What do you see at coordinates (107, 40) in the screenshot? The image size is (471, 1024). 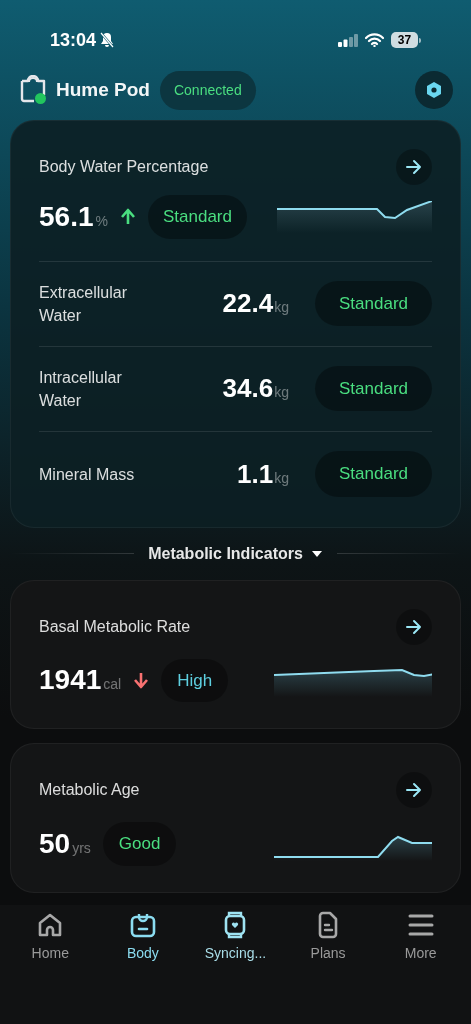 I see `bell-muted-icon` at bounding box center [107, 40].